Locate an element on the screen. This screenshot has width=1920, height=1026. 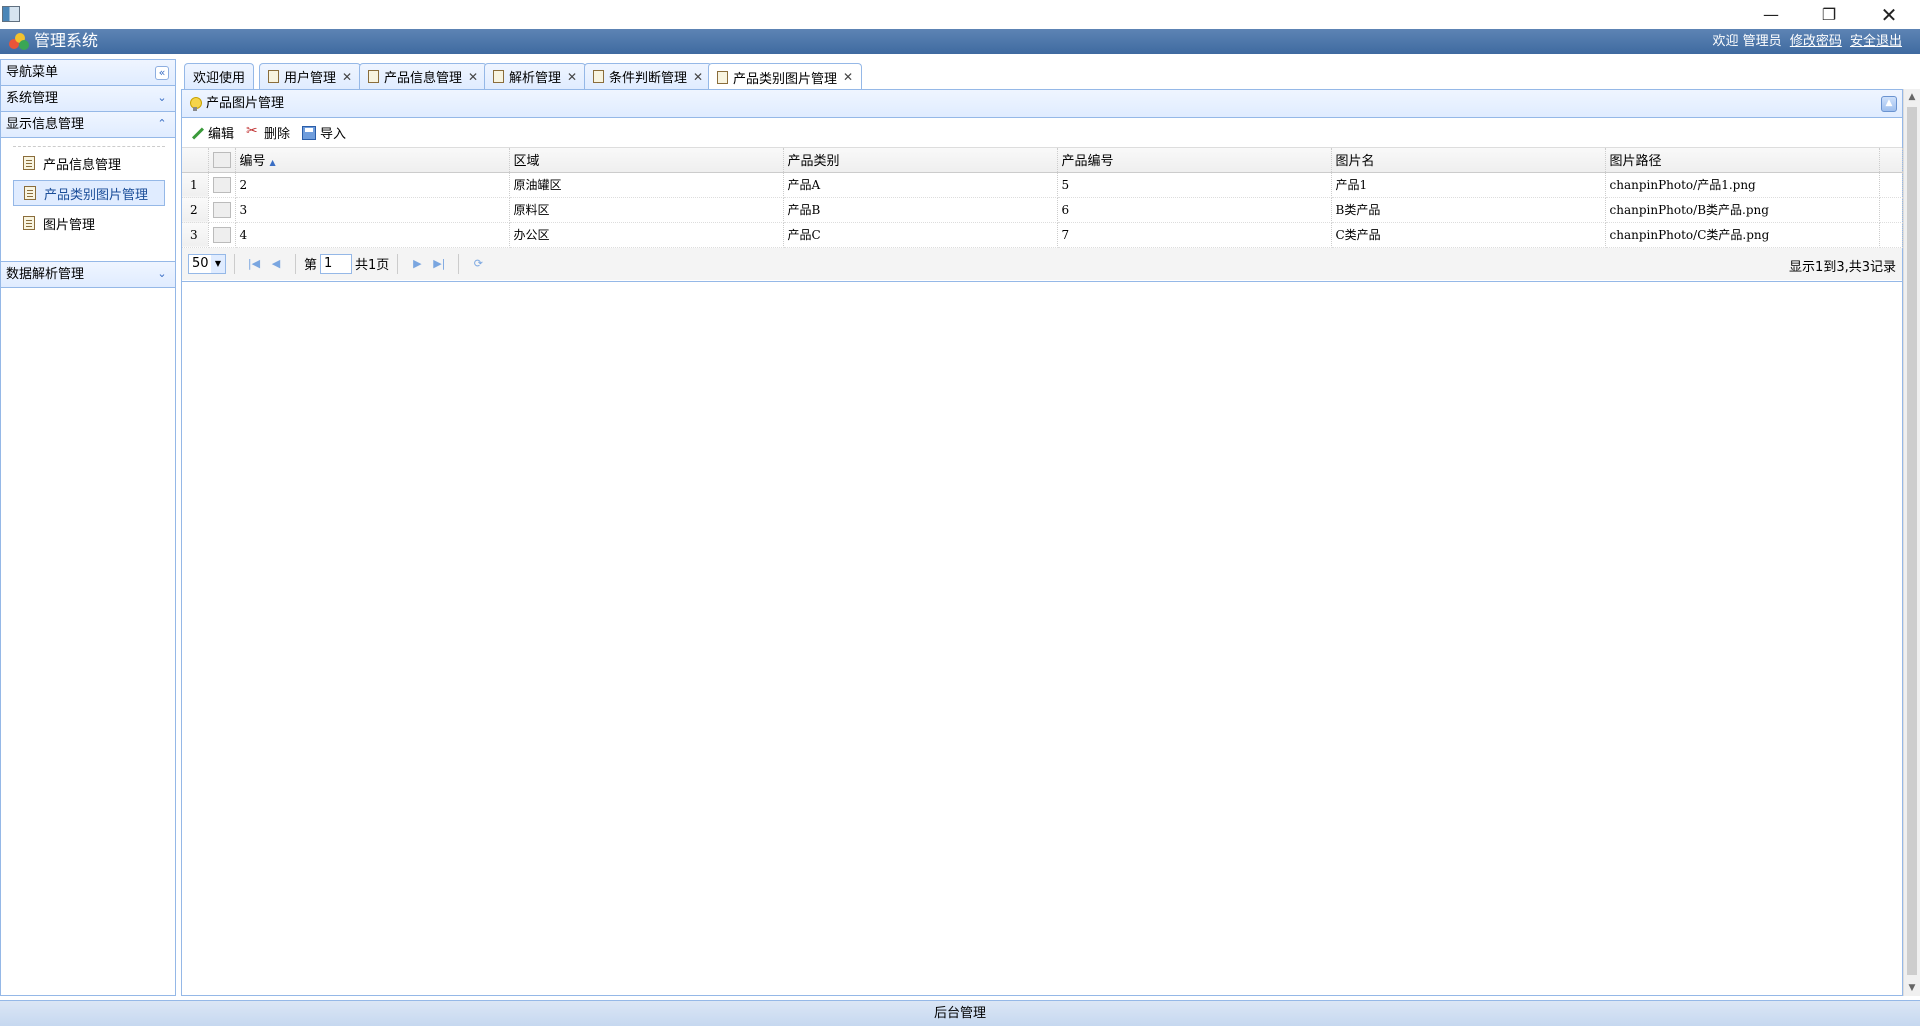
dropdown-arrow-icon: ▼ is located at coordinates (218, 263).